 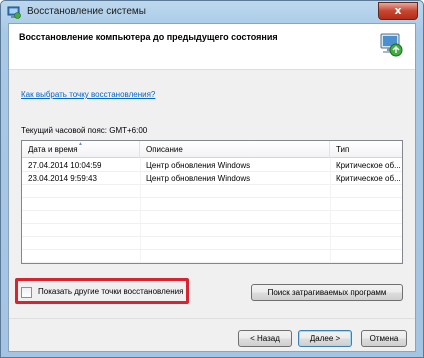 I want to click on show-more-label: Показать другие точки восстановления, so click(x=110, y=291).